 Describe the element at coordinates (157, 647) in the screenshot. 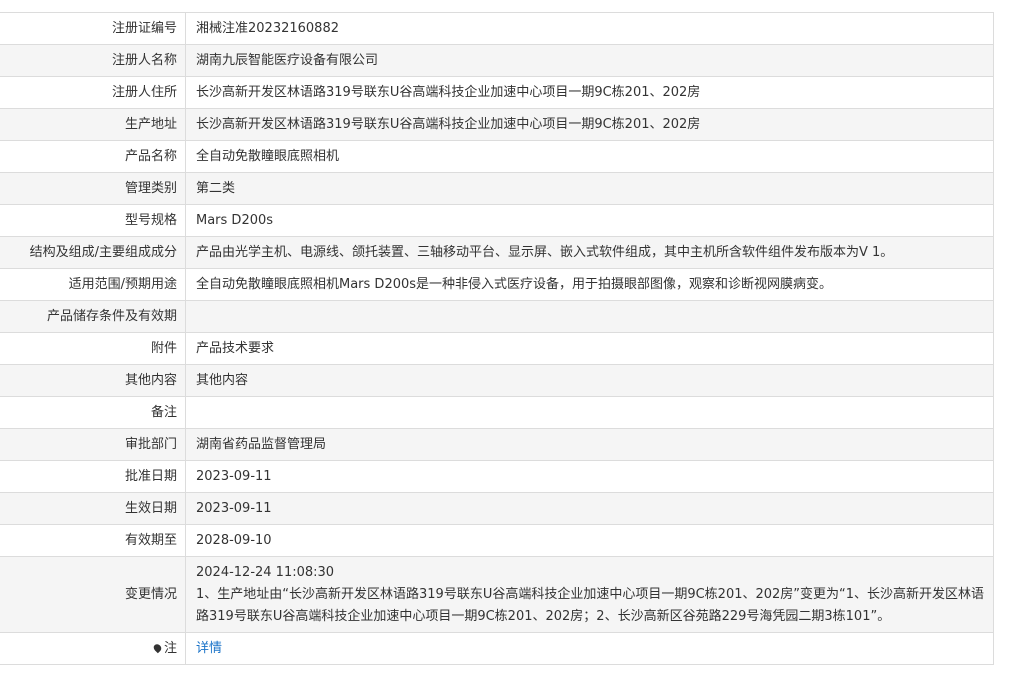

I see `pin-icon` at that location.